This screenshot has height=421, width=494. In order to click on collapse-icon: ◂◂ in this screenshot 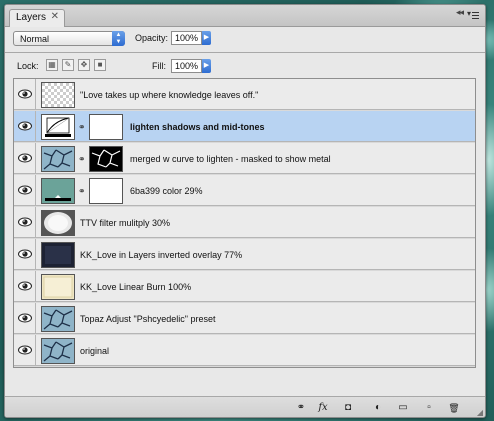, I will do `click(460, 12)`.